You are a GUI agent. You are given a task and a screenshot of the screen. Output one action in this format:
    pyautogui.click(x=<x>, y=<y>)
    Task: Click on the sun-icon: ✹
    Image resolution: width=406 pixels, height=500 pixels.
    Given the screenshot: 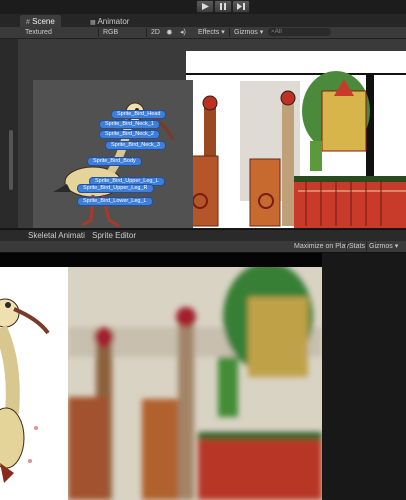 What is the action you would take?
    pyautogui.click(x=169, y=32)
    